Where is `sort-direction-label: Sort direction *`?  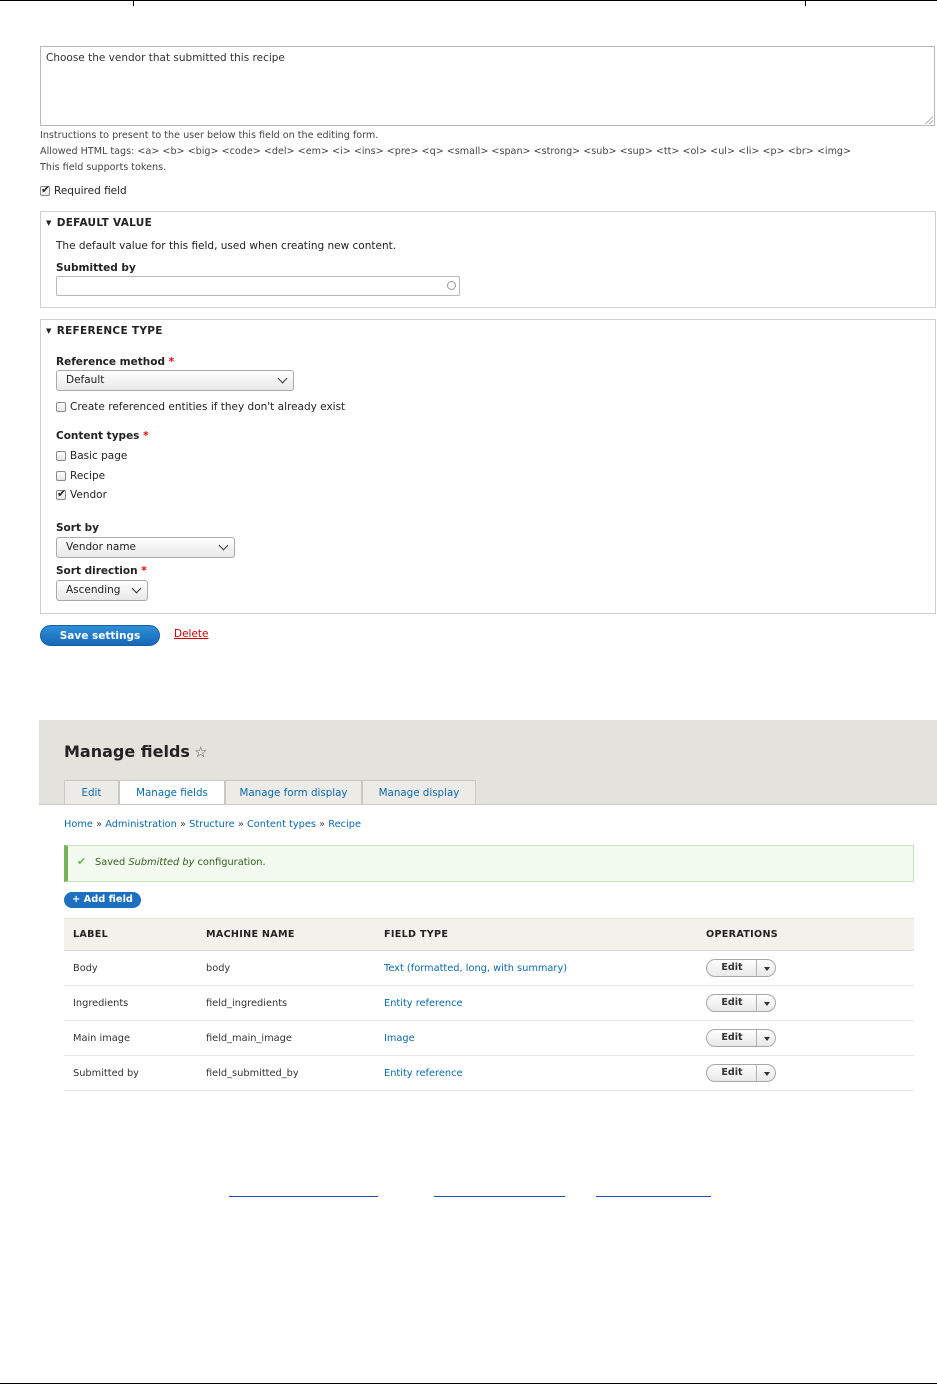
sort-direction-label: Sort direction * is located at coordinates (101, 571).